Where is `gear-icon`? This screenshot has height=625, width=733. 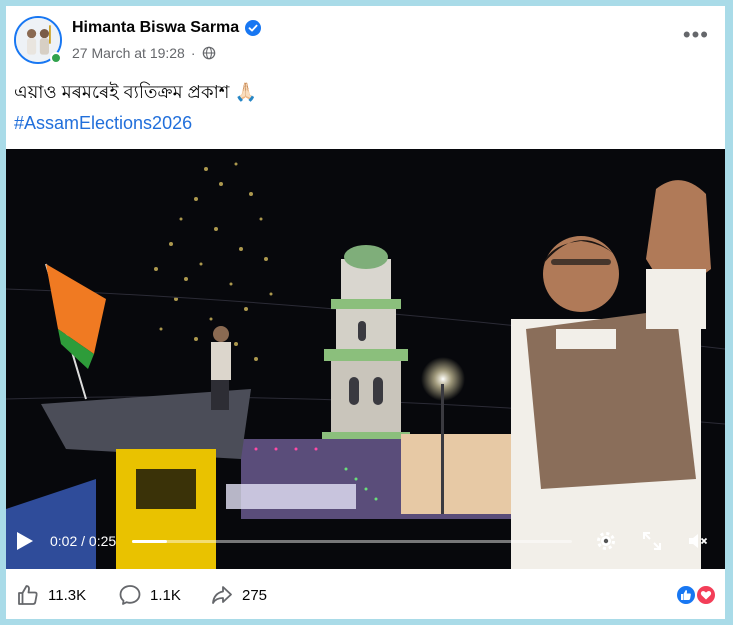
gear-icon is located at coordinates (606, 541).